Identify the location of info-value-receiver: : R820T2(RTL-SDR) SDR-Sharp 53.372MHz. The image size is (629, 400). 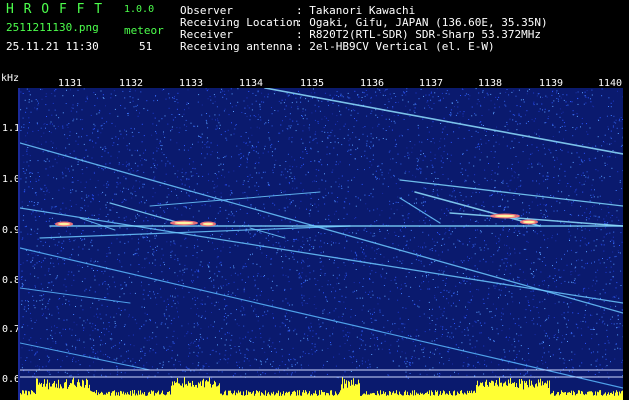
(419, 34).